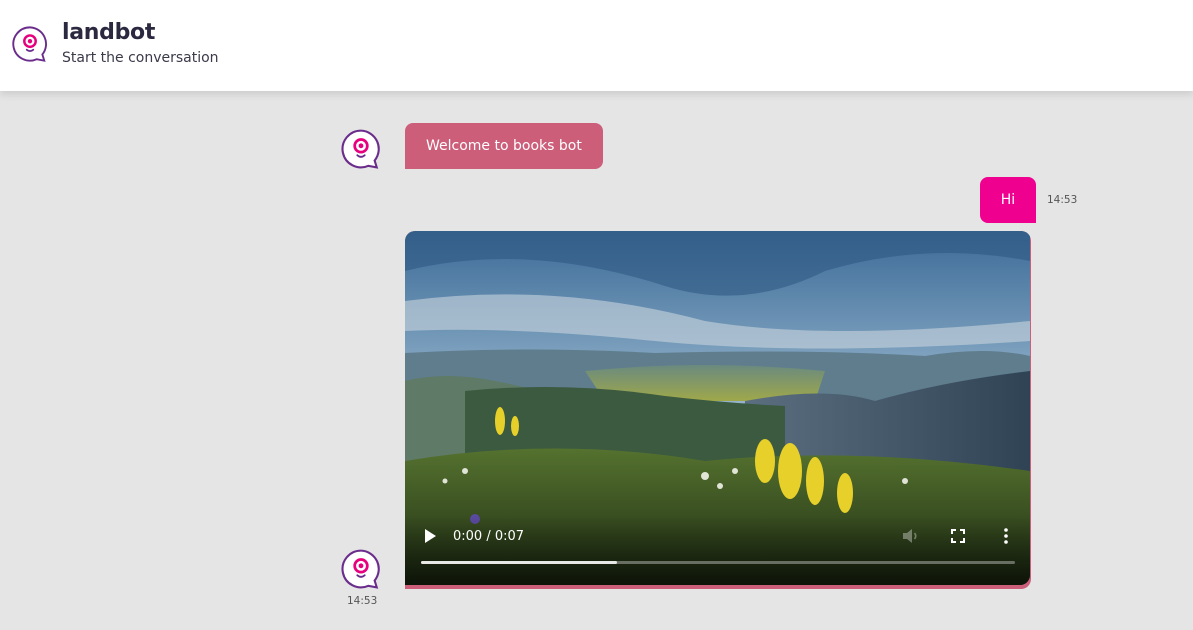  I want to click on chat-header: landbot Start the conversation, so click(596, 45).